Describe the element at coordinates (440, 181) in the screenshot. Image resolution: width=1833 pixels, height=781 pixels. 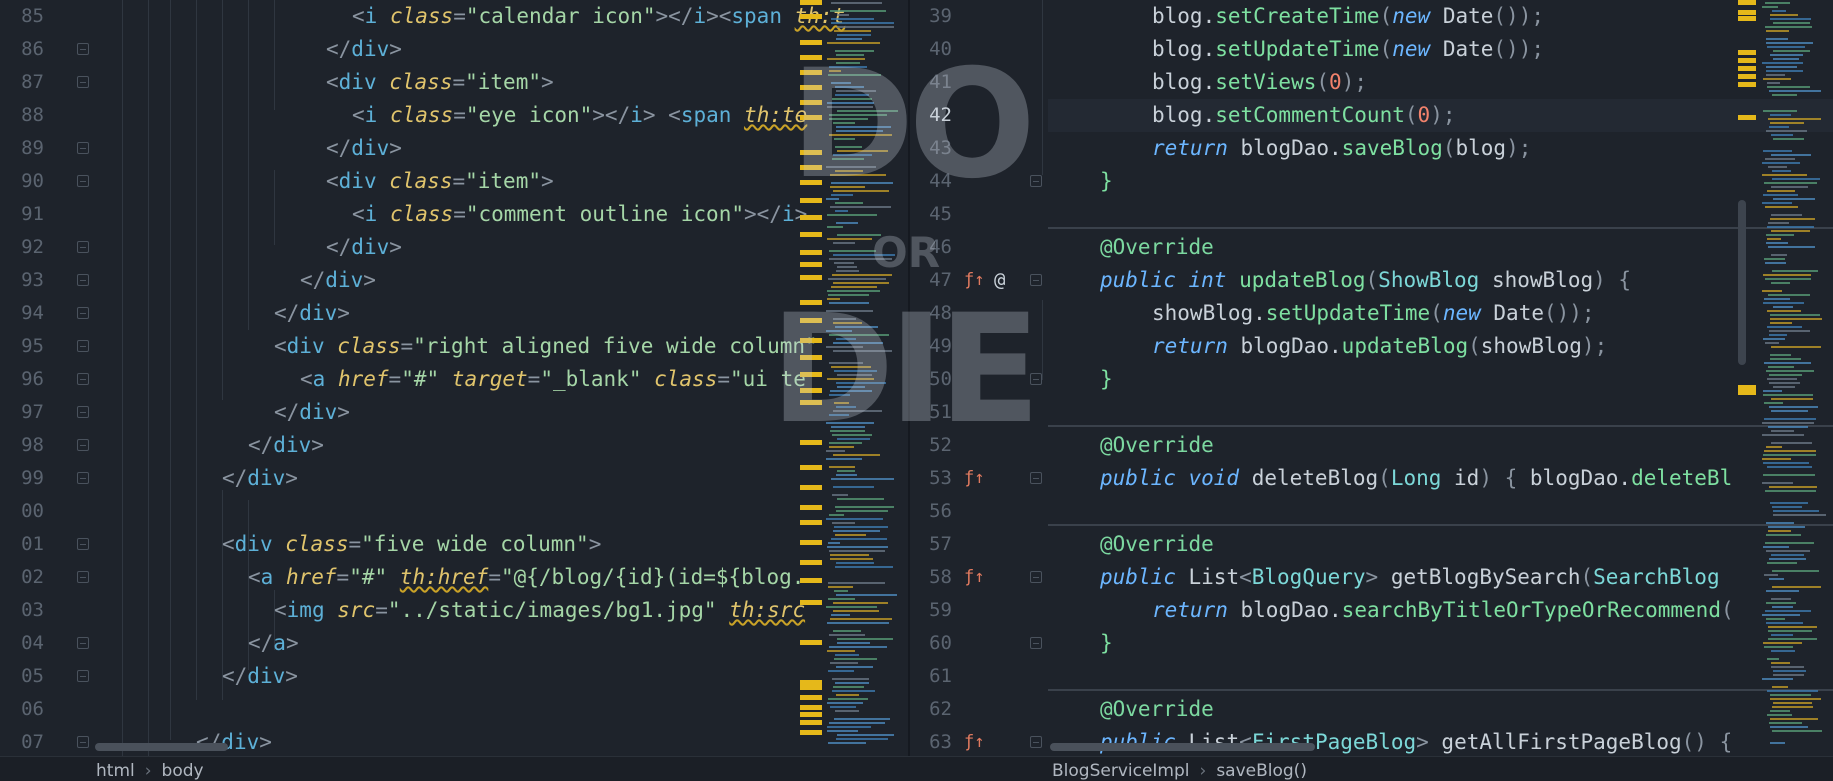
I see `code-line: <div class="item">` at that location.